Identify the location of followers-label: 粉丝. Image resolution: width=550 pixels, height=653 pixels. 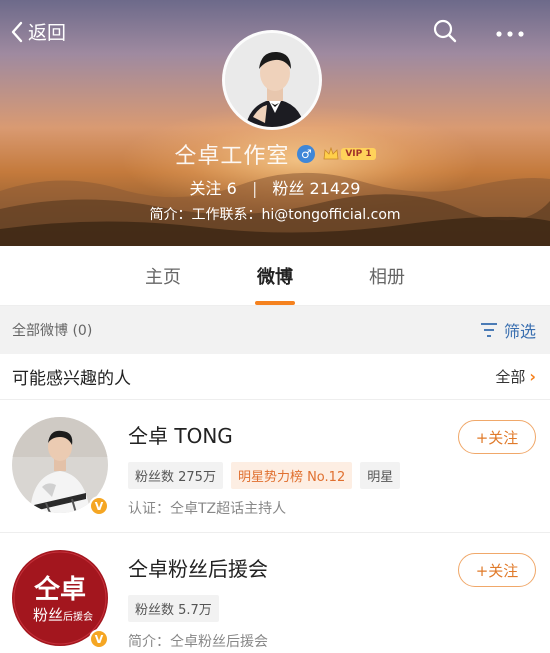
(288, 188).